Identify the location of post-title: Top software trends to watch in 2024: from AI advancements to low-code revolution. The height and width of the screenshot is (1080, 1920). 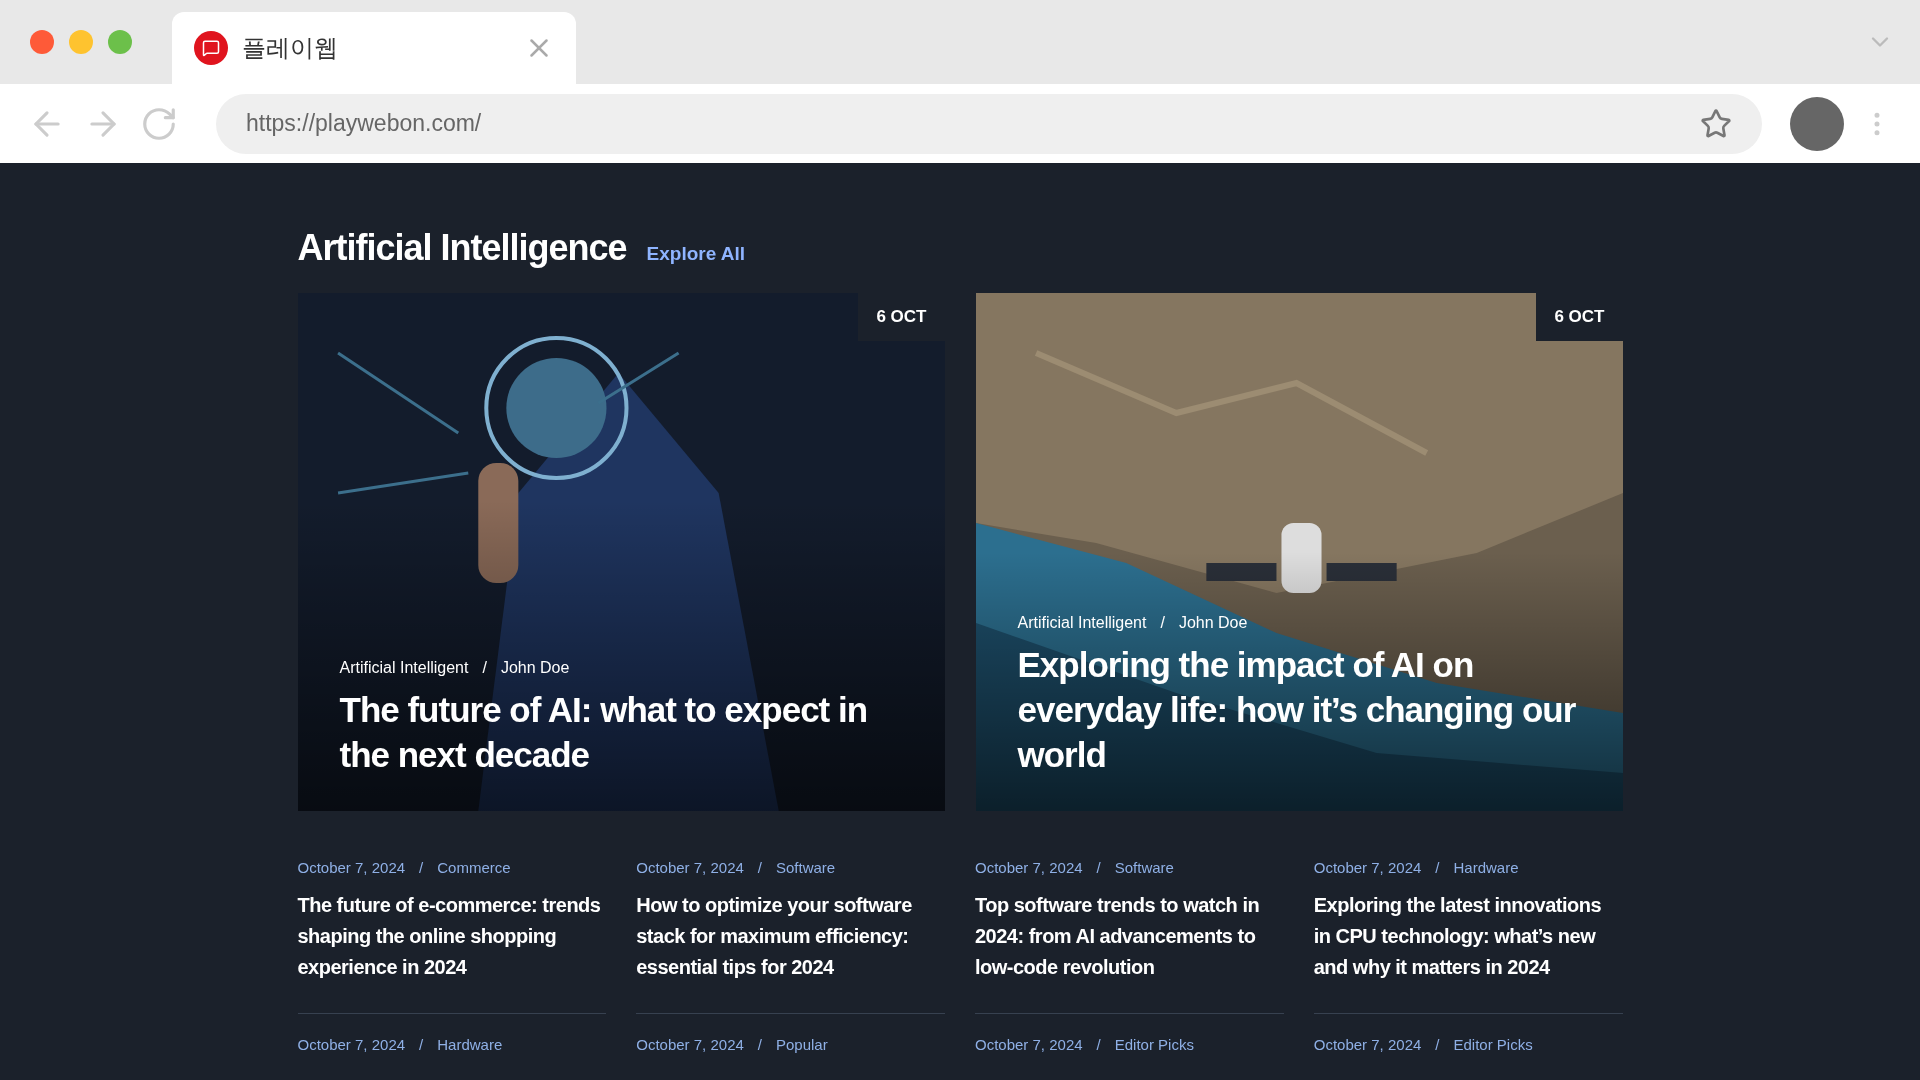
(1129, 936).